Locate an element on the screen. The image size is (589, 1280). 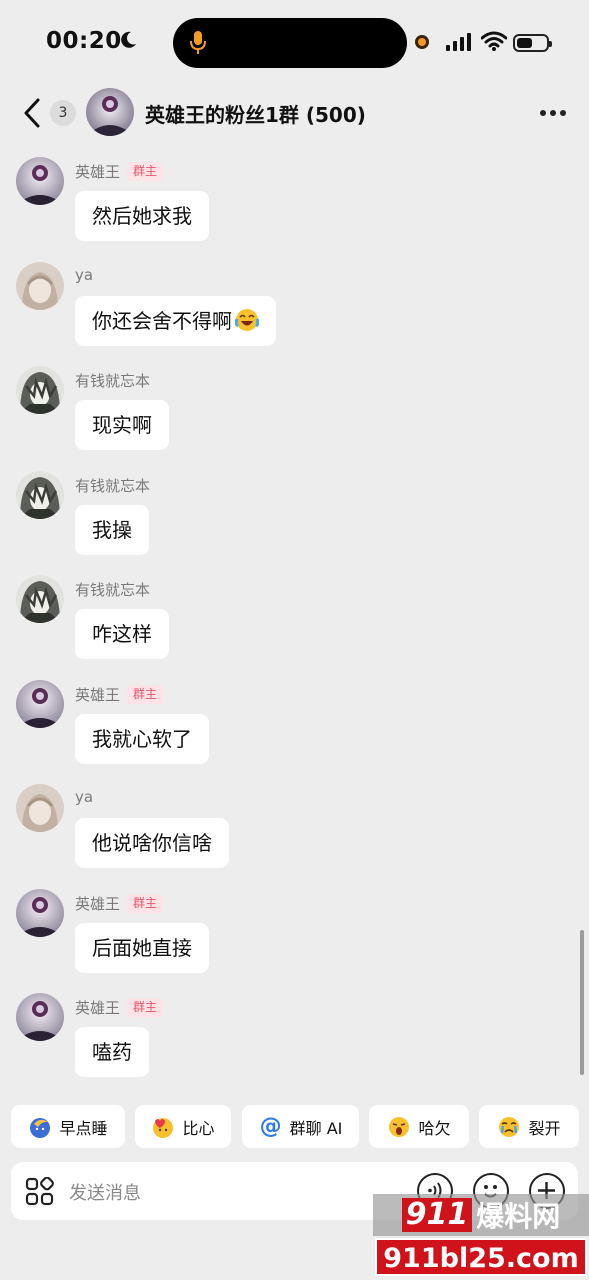
battery-icon is located at coordinates (532, 43).